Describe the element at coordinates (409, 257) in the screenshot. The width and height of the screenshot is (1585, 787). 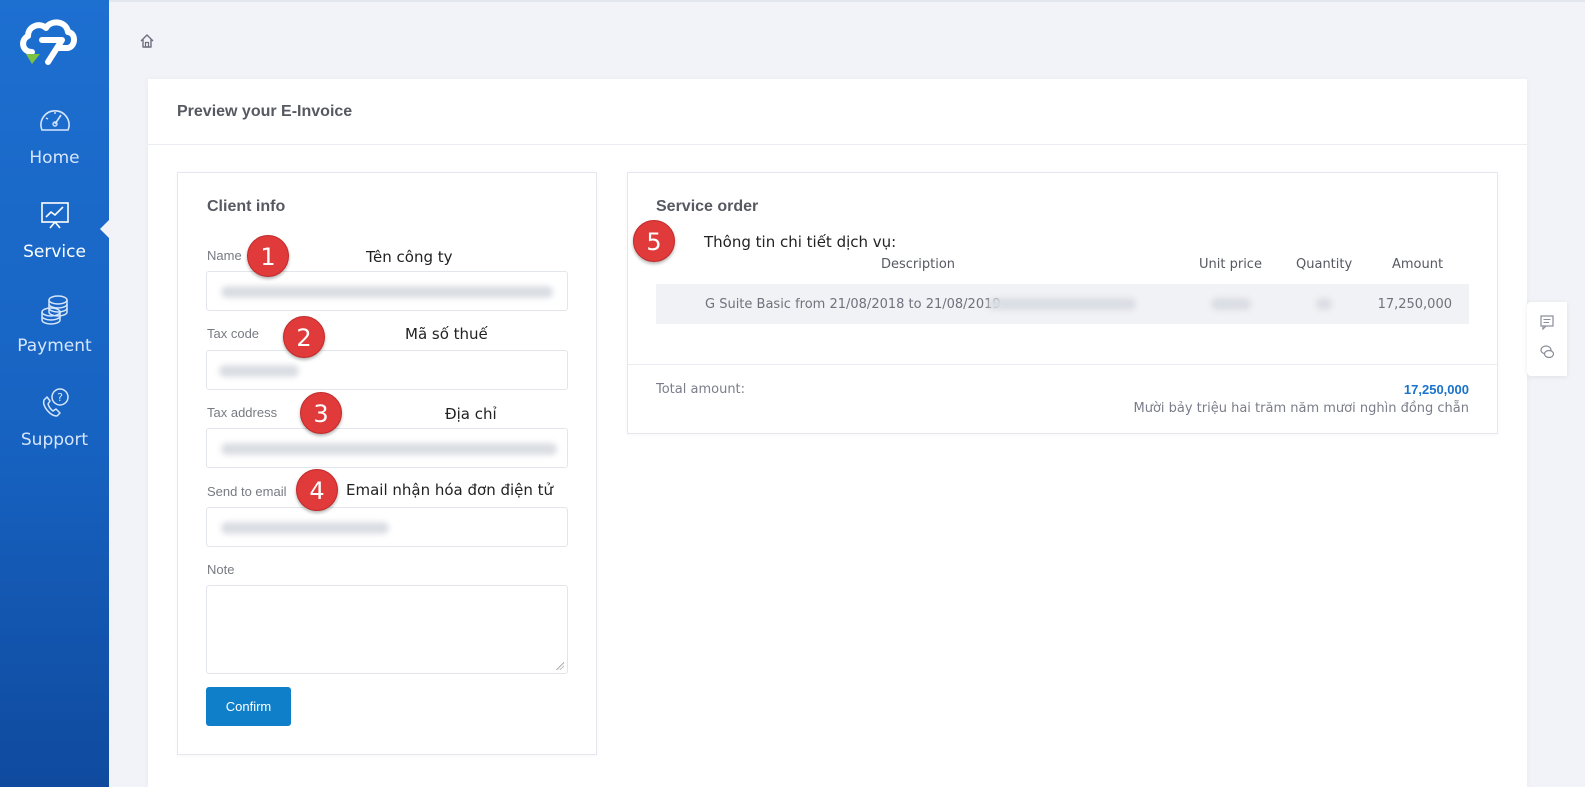
I see `annotation-text: Tên công ty` at that location.